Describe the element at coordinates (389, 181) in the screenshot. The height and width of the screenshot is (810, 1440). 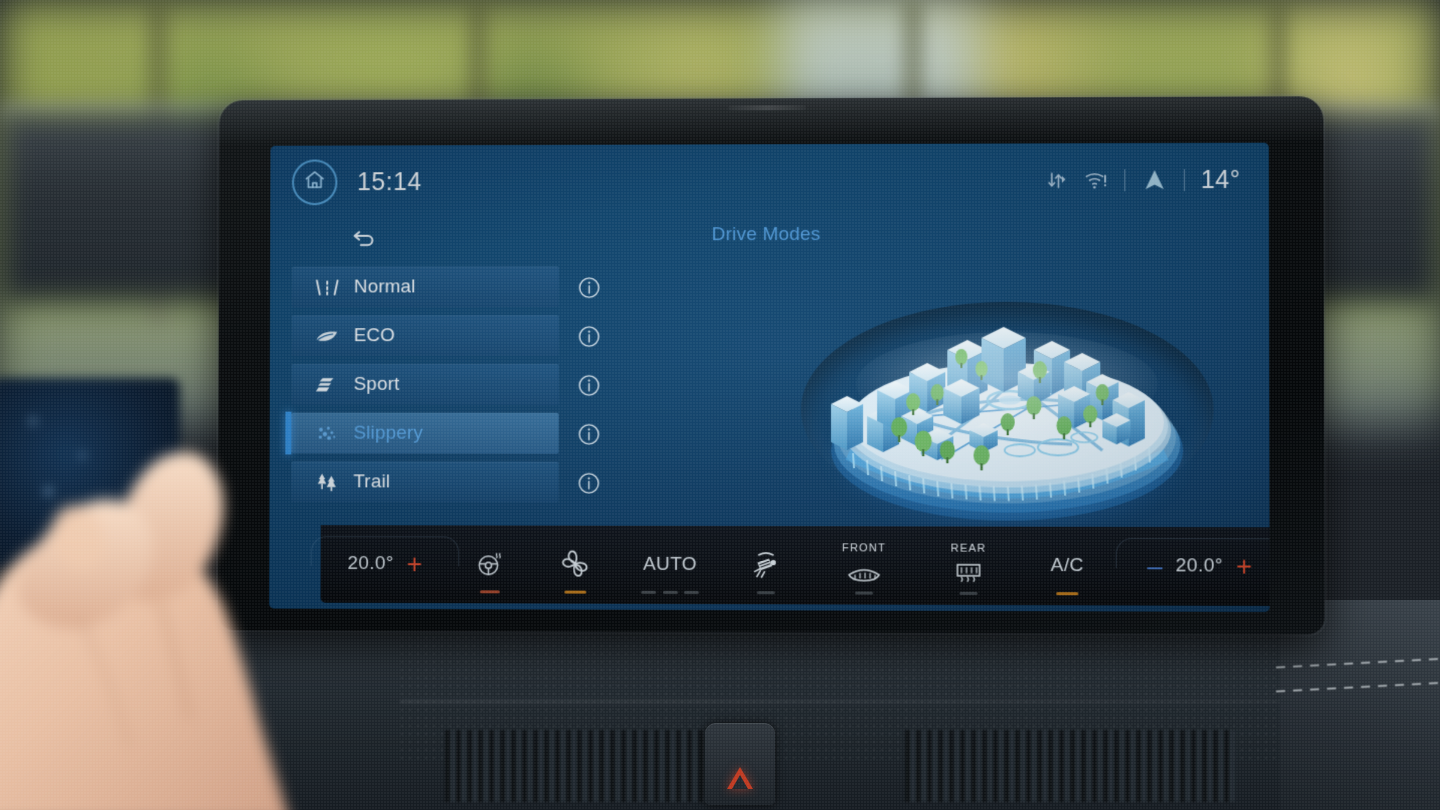
I see `clock: 15:14` at that location.